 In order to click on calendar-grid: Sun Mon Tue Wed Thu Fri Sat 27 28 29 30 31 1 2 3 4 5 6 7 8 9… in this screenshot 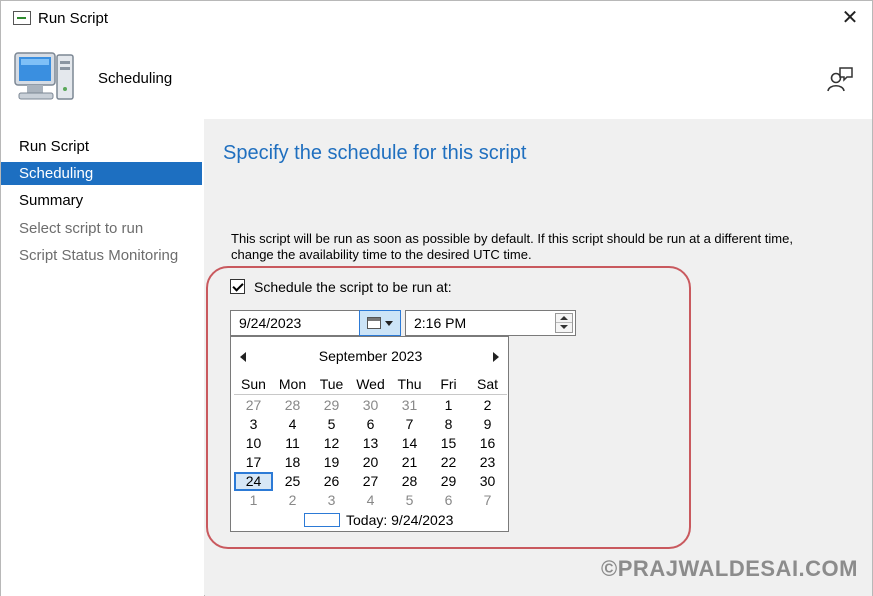, I will do `click(370, 442)`.